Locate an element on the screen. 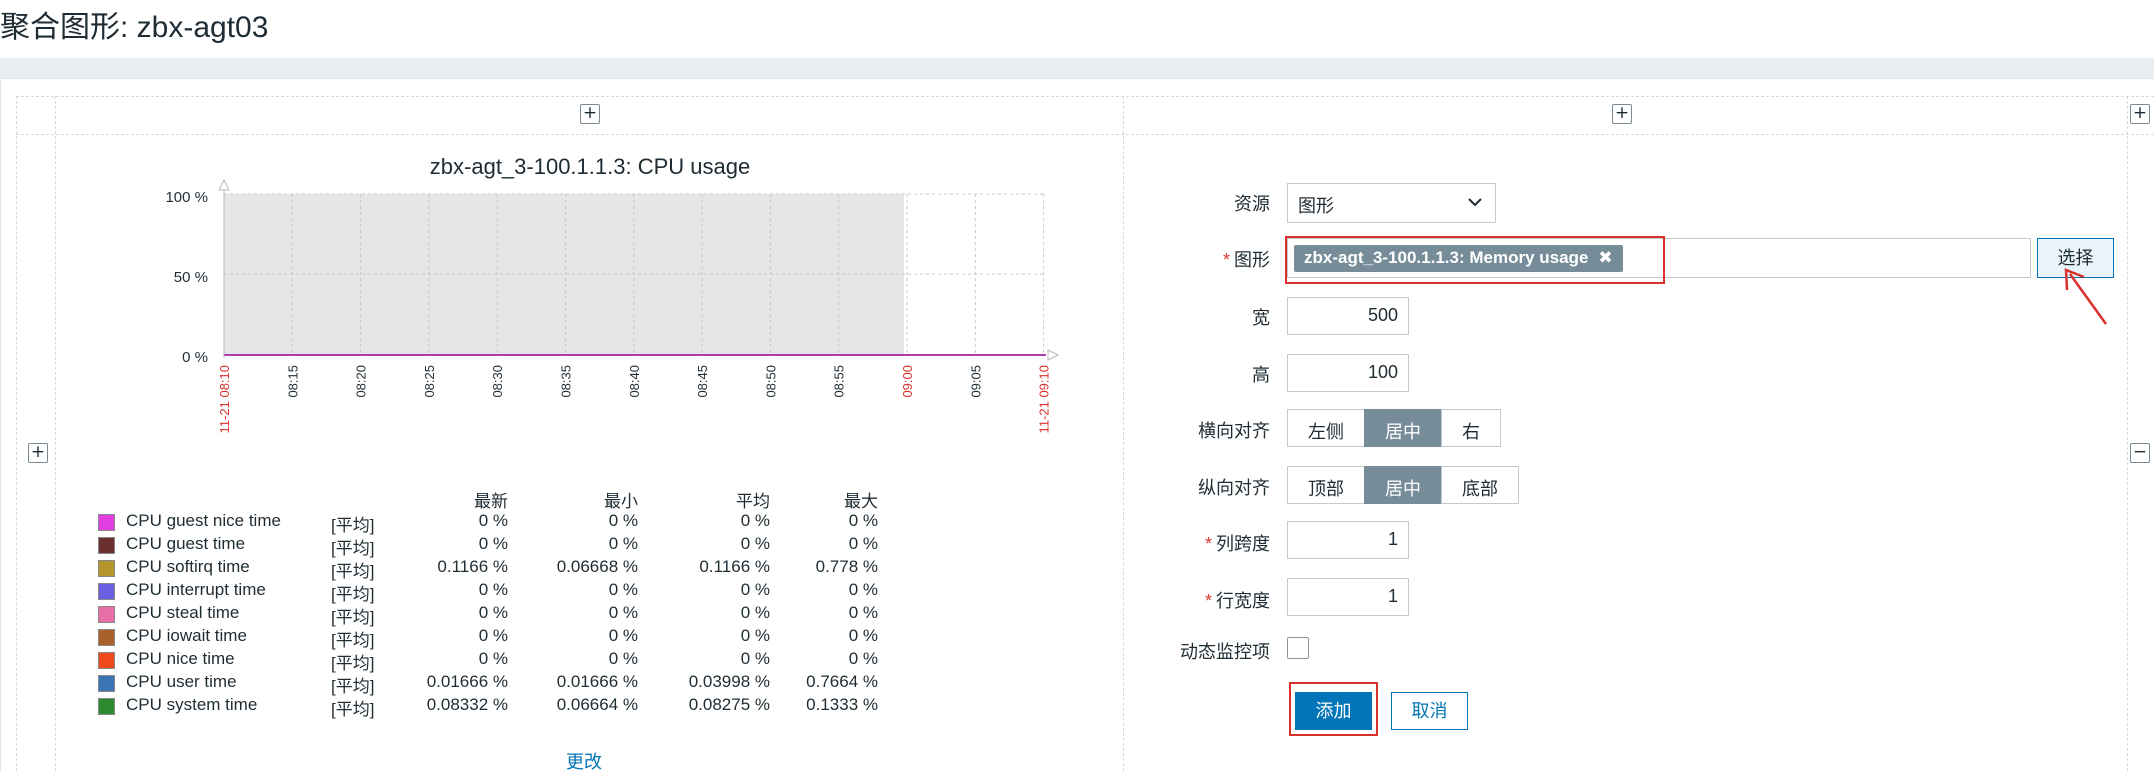  legend-last: 0.08332 % is located at coordinates (467, 704).